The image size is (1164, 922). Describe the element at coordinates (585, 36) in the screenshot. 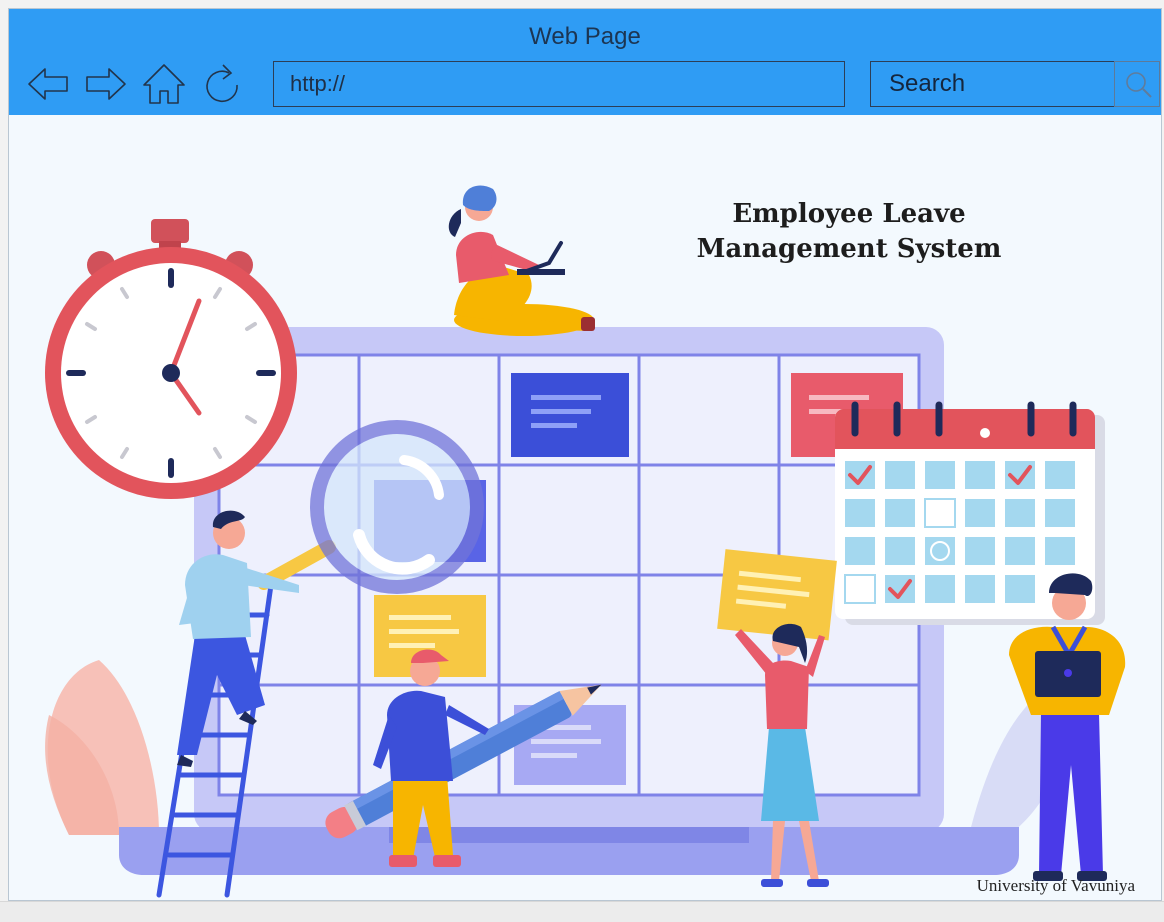

I see `window-title: Web Page` at that location.